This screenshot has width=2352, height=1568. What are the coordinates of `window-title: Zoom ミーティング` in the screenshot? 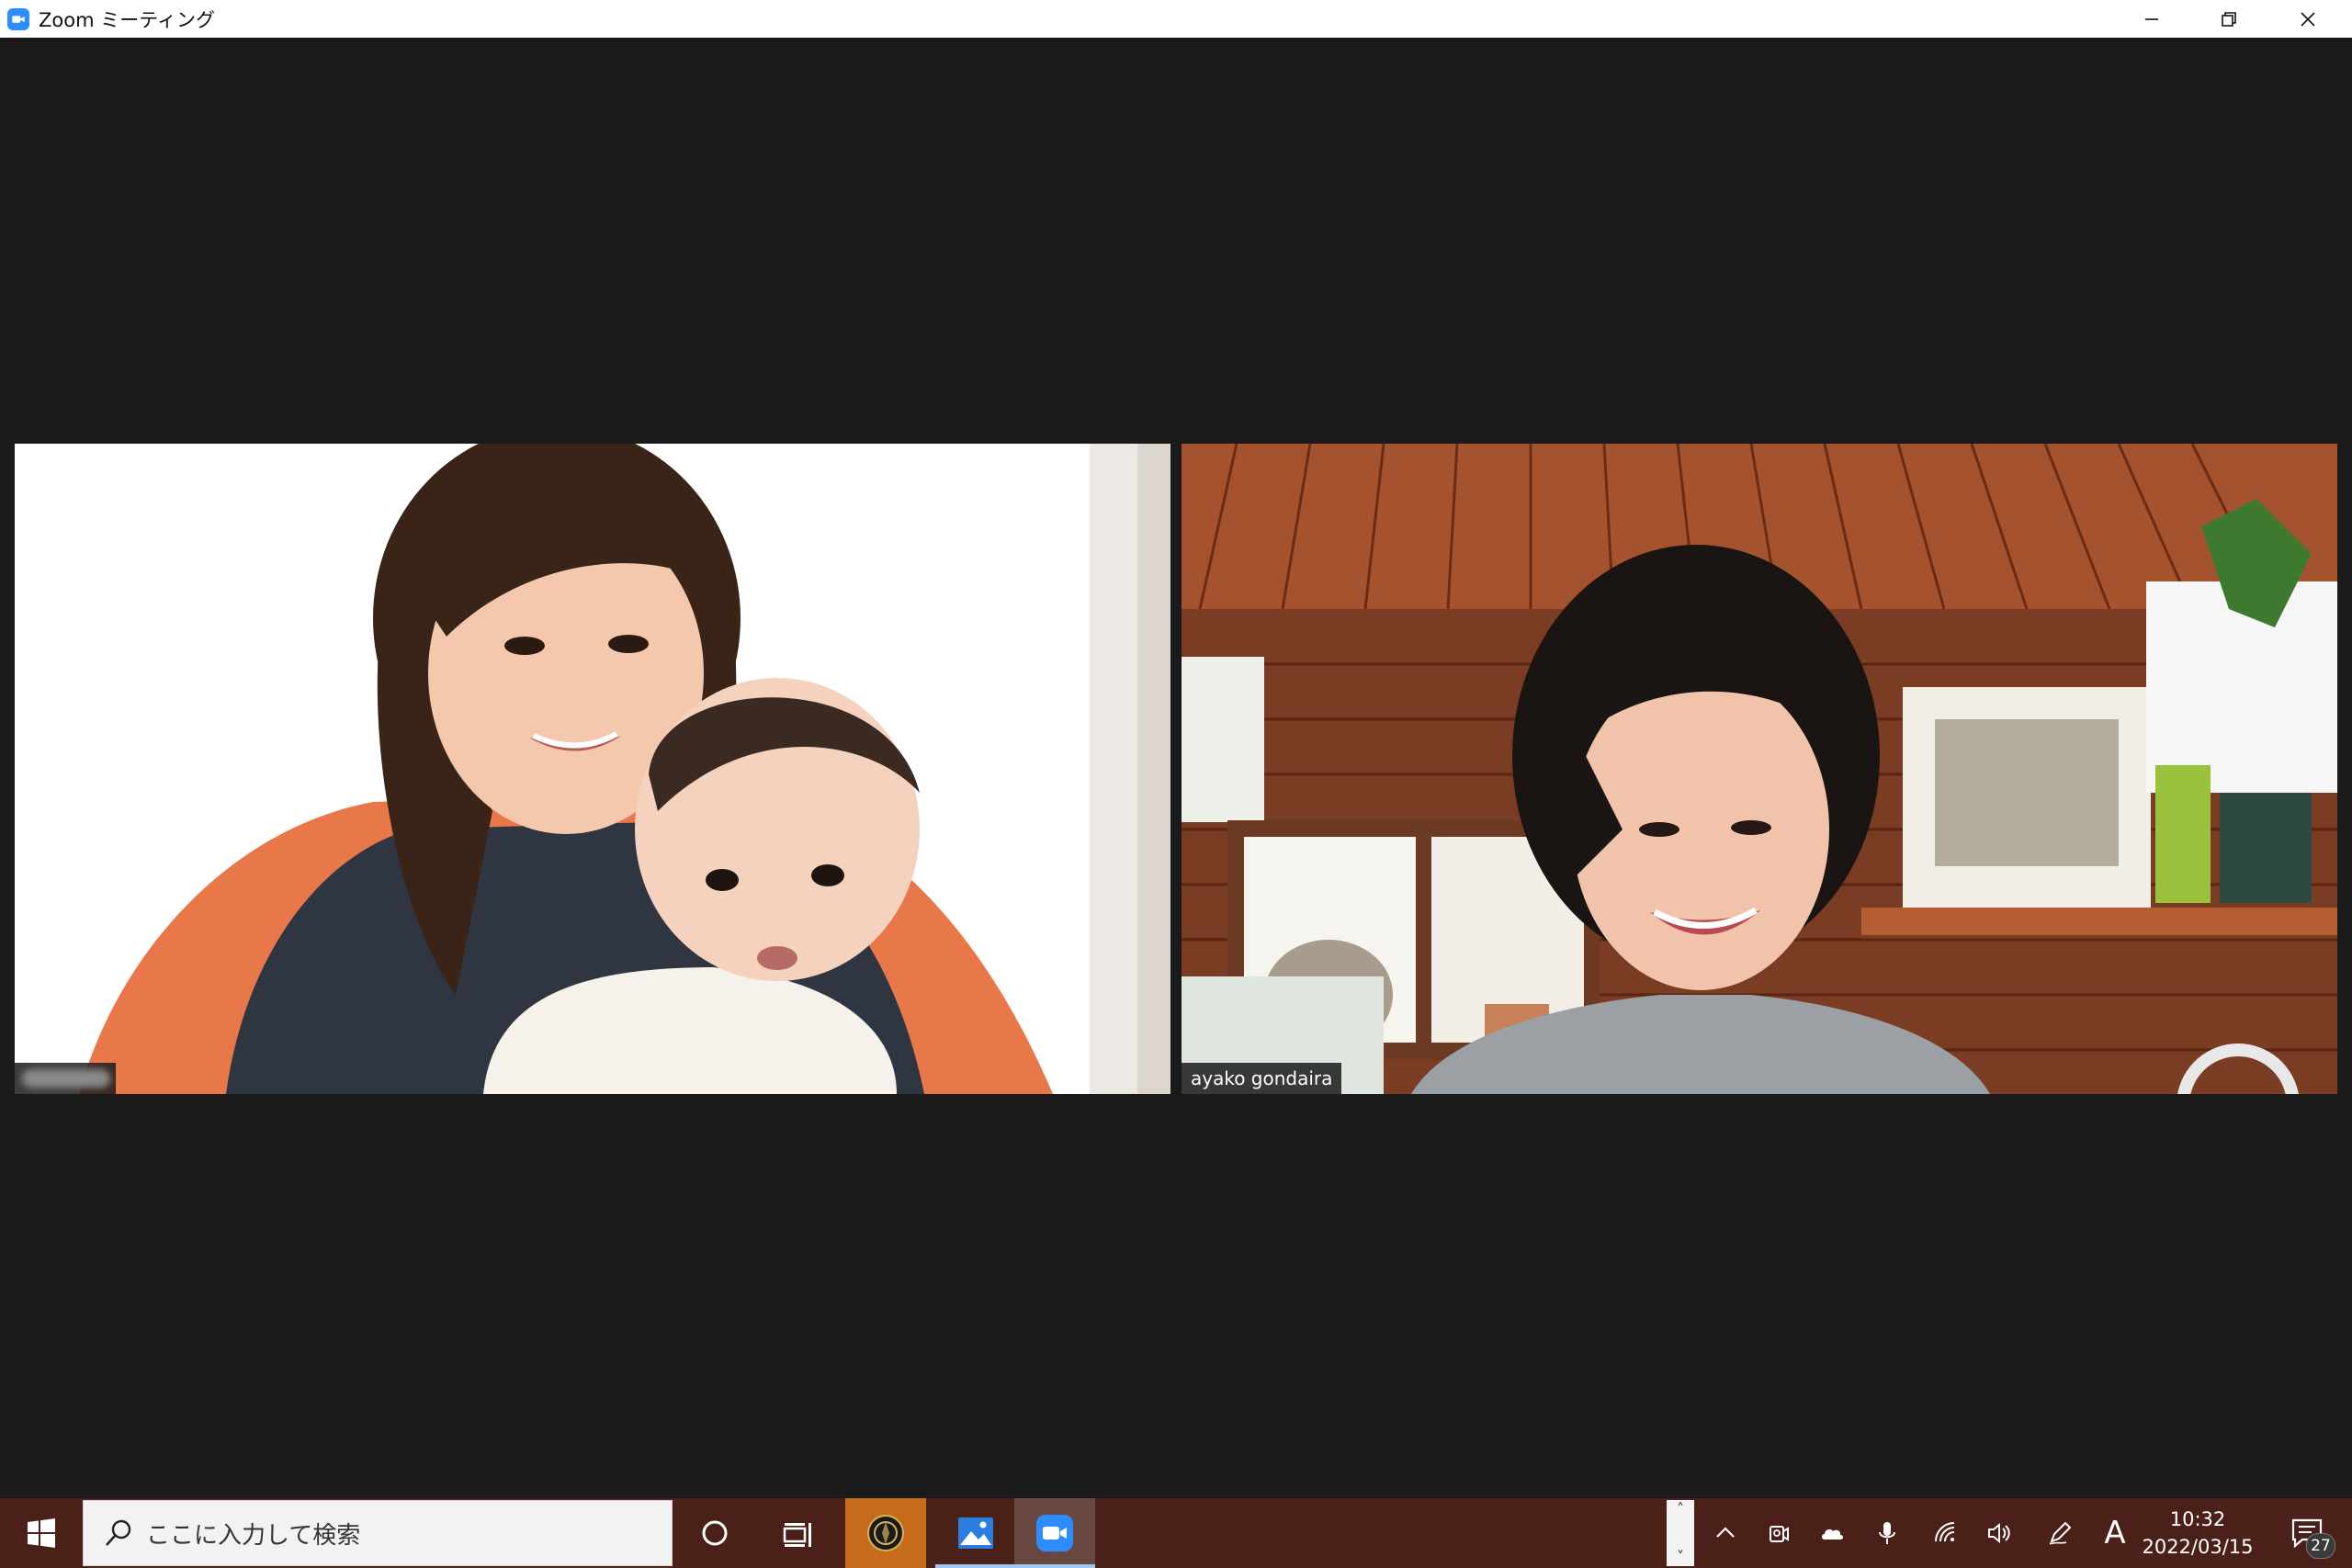 It's located at (127, 20).